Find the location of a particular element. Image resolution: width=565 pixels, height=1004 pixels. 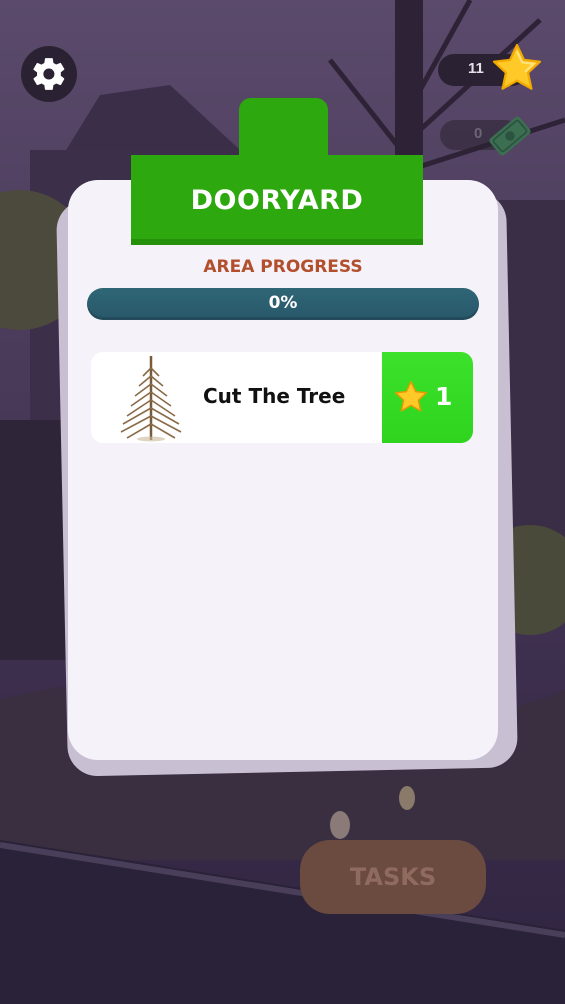

area-title-banner: DOORYARD is located at coordinates (277, 200).